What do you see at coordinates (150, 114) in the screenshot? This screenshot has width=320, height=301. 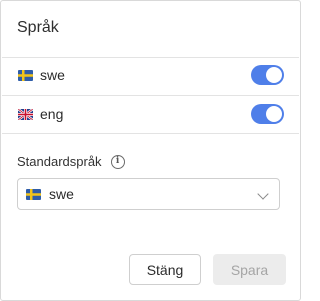 I see `language-row-eng: eng` at bounding box center [150, 114].